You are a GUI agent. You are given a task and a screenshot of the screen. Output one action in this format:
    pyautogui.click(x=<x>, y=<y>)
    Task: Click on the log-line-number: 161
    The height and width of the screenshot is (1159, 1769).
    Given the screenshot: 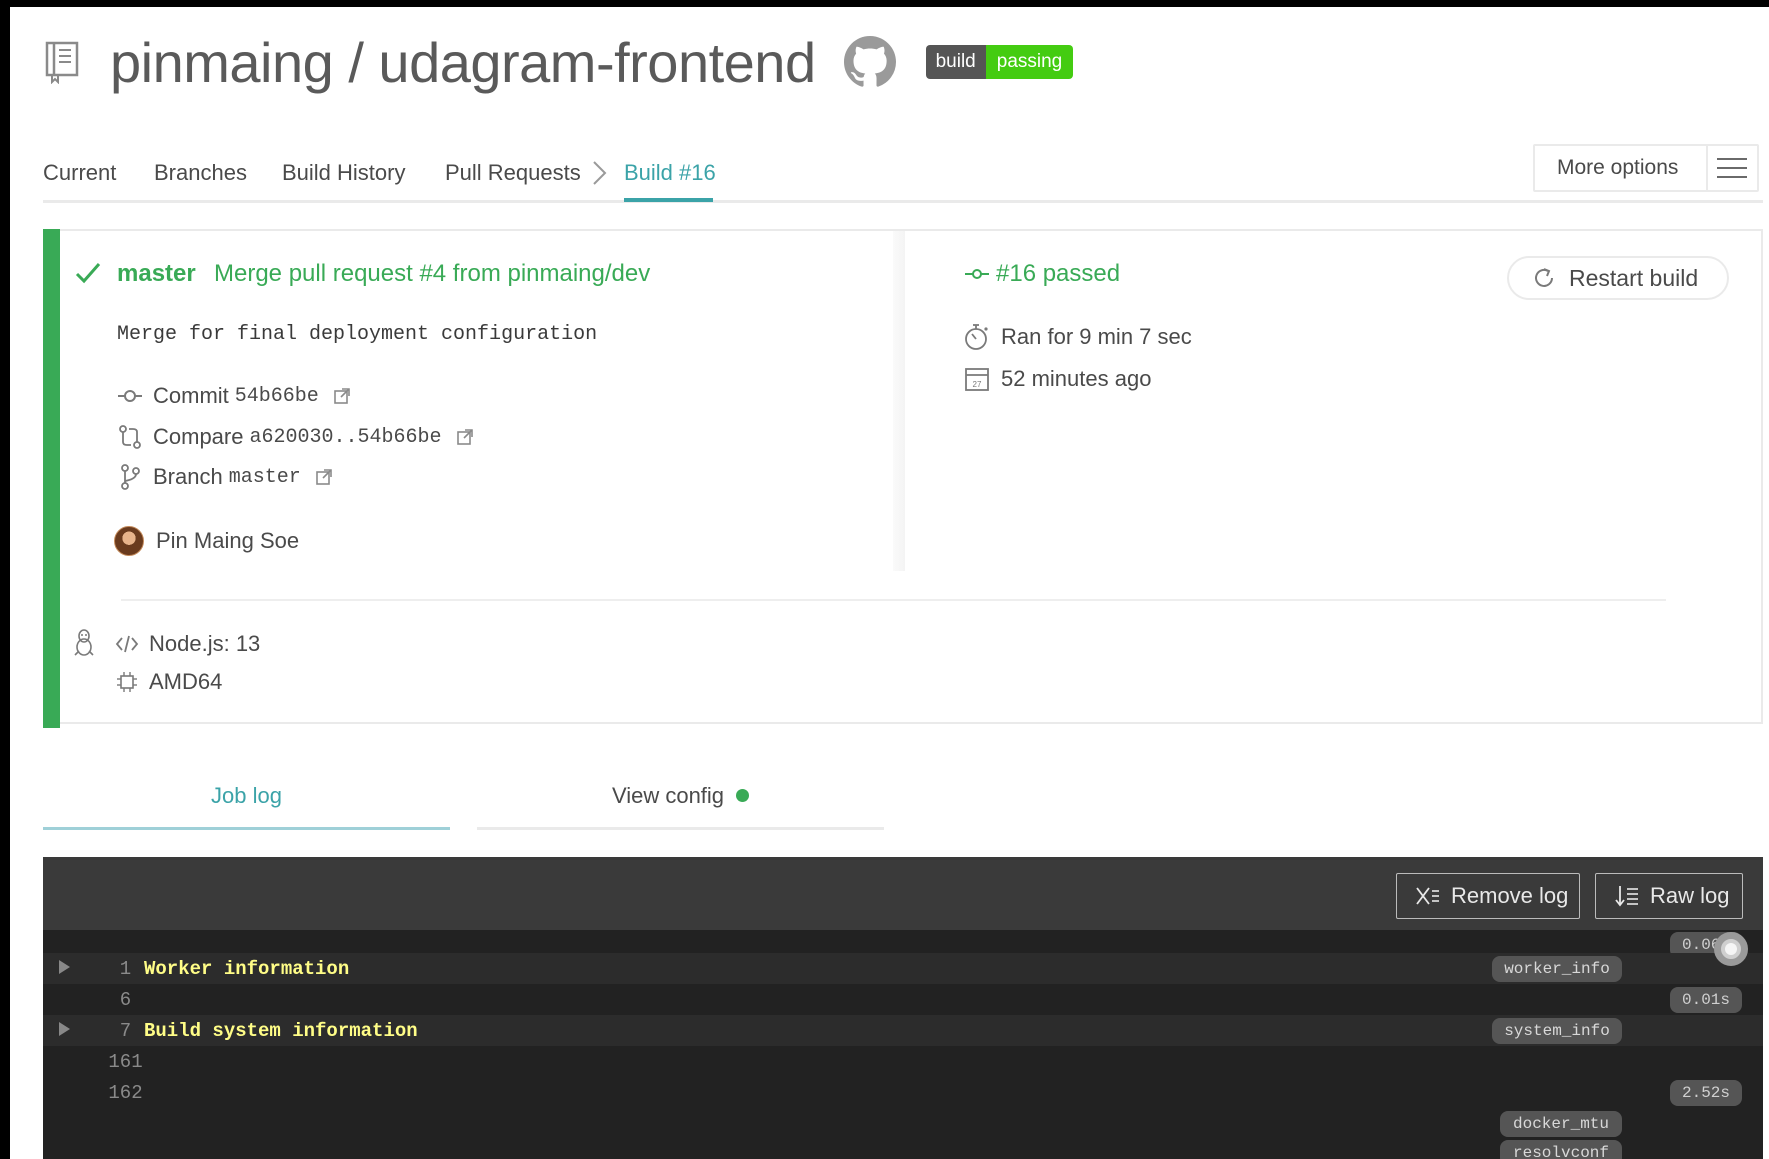 What is the action you would take?
    pyautogui.click(x=125, y=1062)
    